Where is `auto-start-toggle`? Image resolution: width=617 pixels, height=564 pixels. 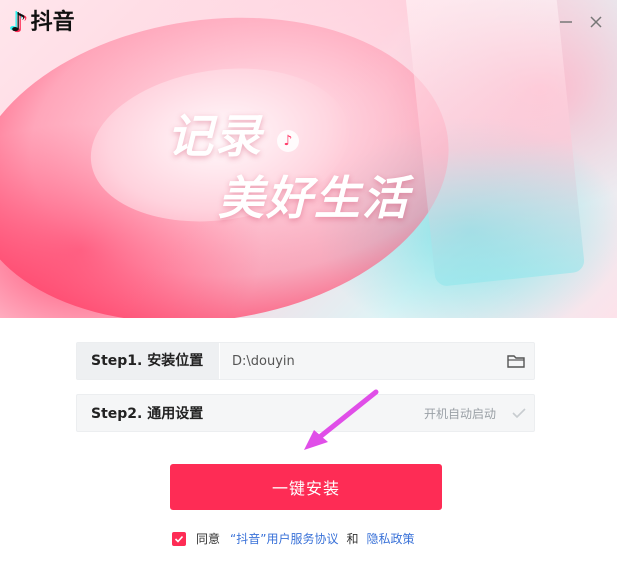 auto-start-toggle is located at coordinates (519, 413).